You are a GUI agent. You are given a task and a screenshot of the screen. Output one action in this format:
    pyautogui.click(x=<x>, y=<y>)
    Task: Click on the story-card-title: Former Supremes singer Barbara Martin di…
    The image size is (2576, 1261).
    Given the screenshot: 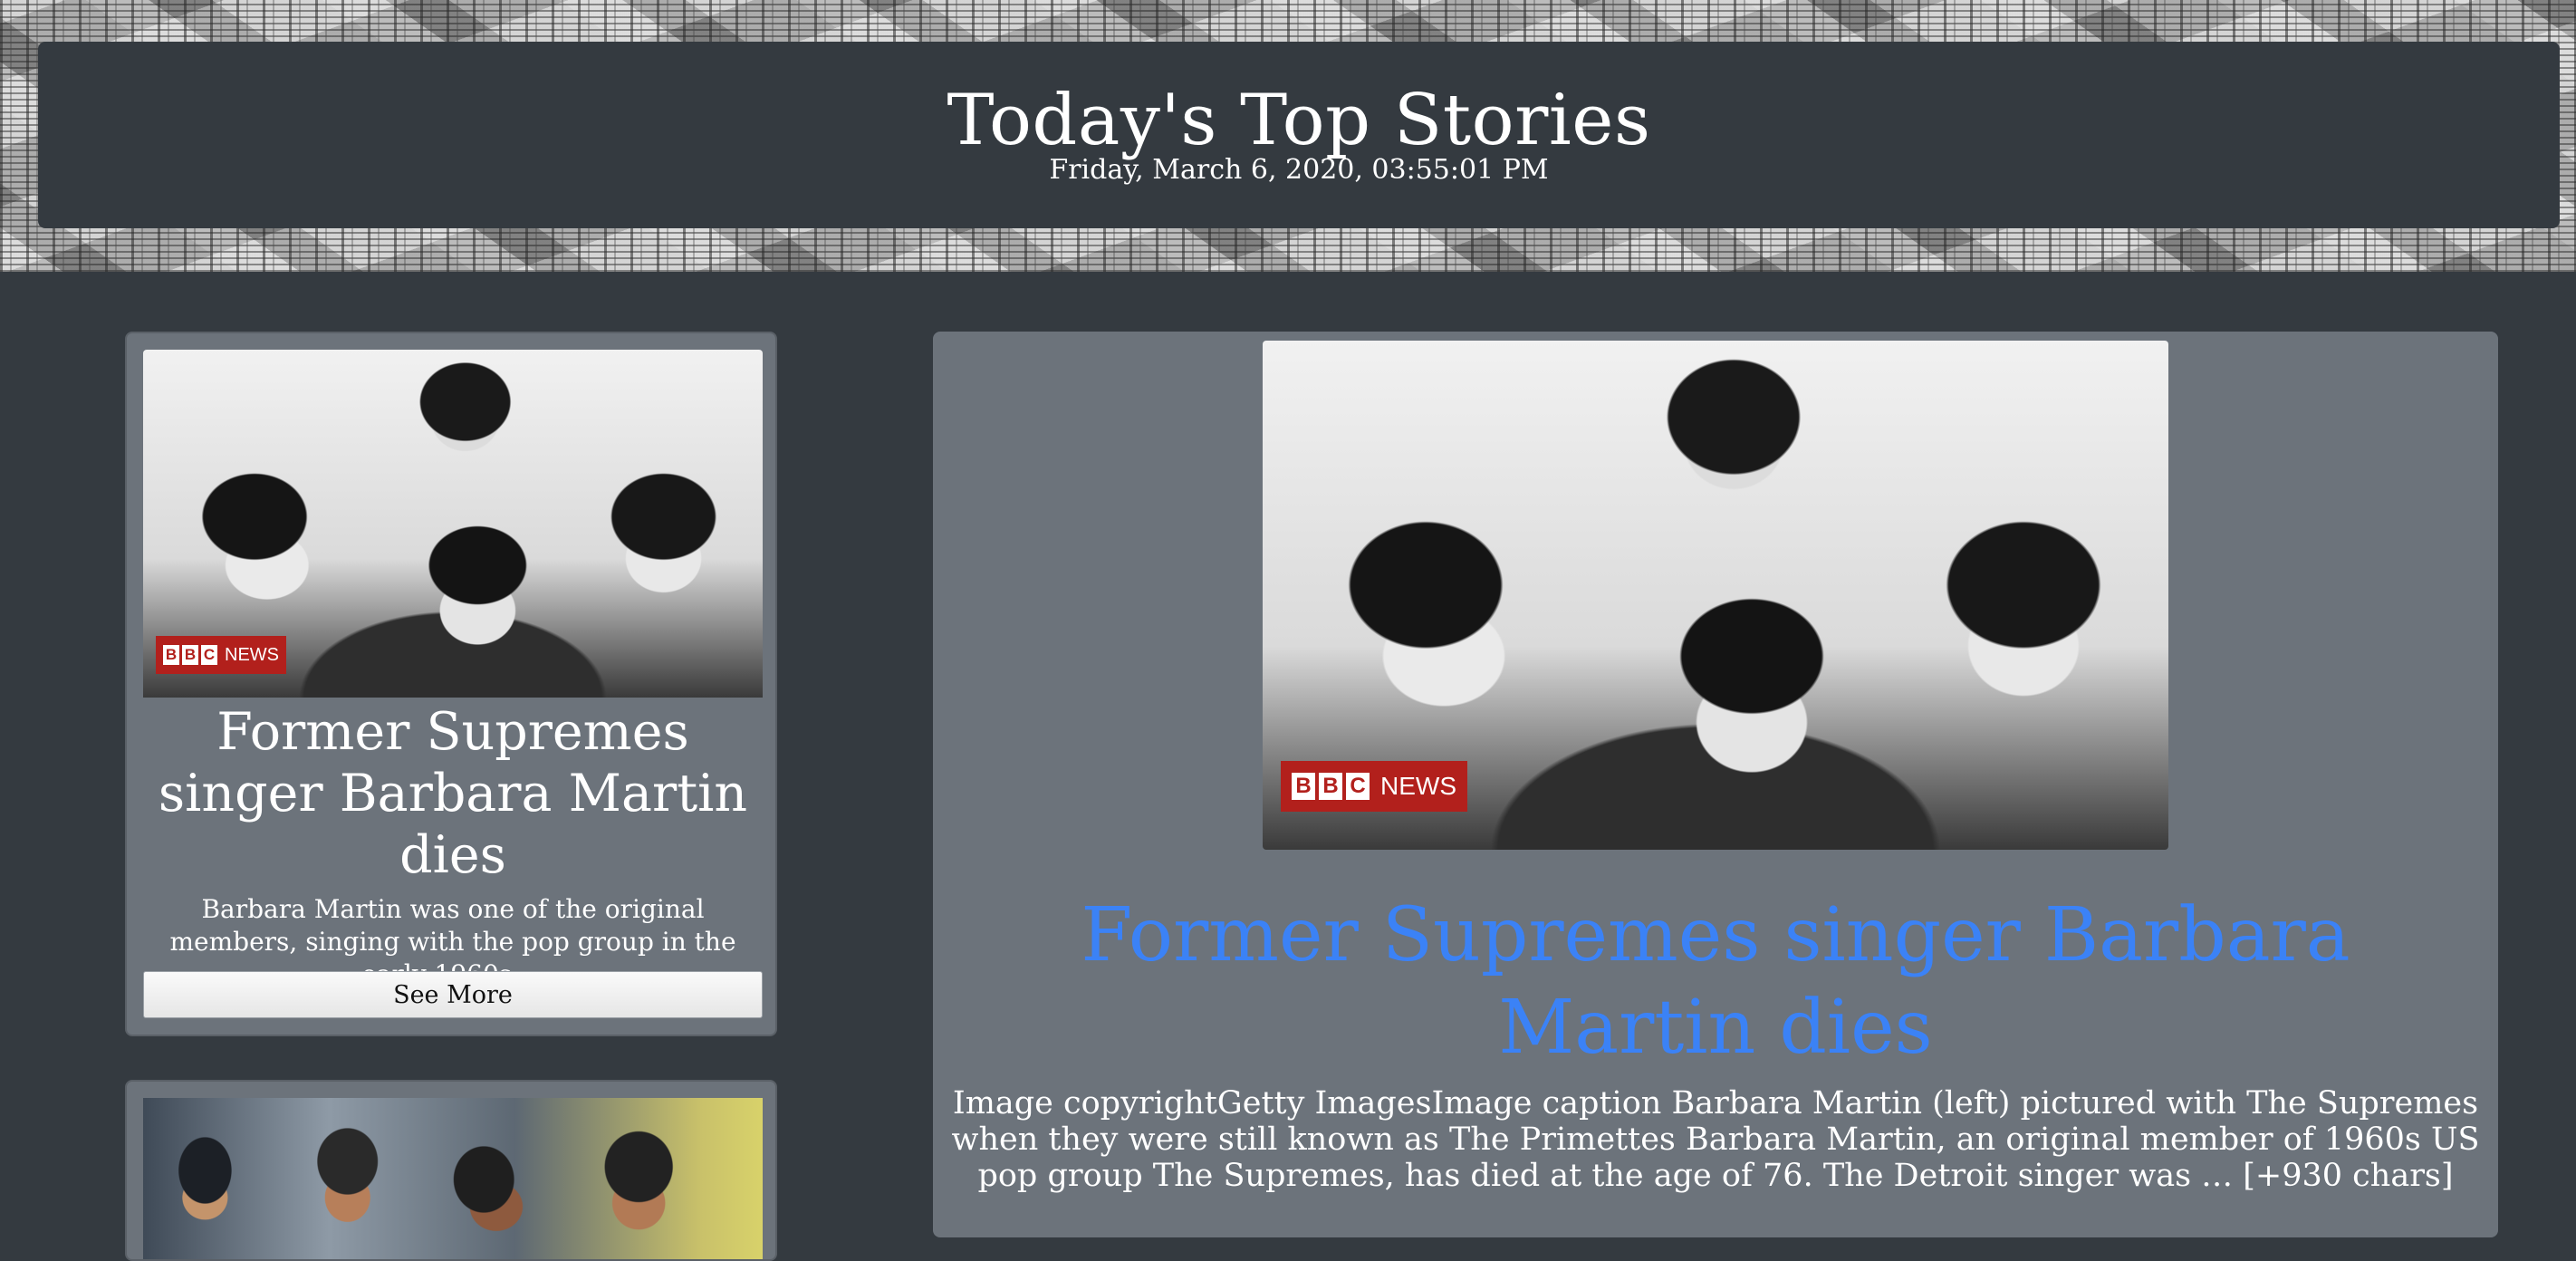 What is the action you would take?
    pyautogui.click(x=453, y=793)
    